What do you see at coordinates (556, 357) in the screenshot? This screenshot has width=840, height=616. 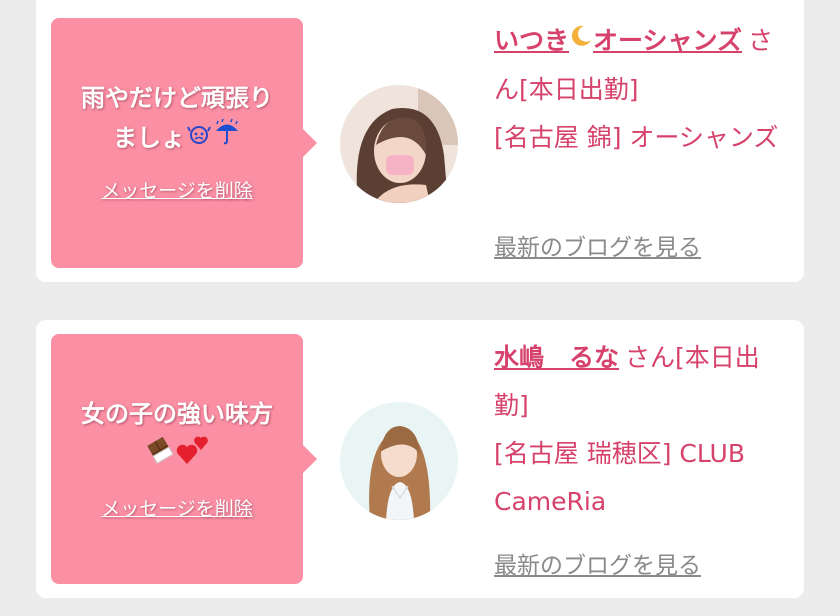 I see `cast-name-link: 水嶋 るな` at bounding box center [556, 357].